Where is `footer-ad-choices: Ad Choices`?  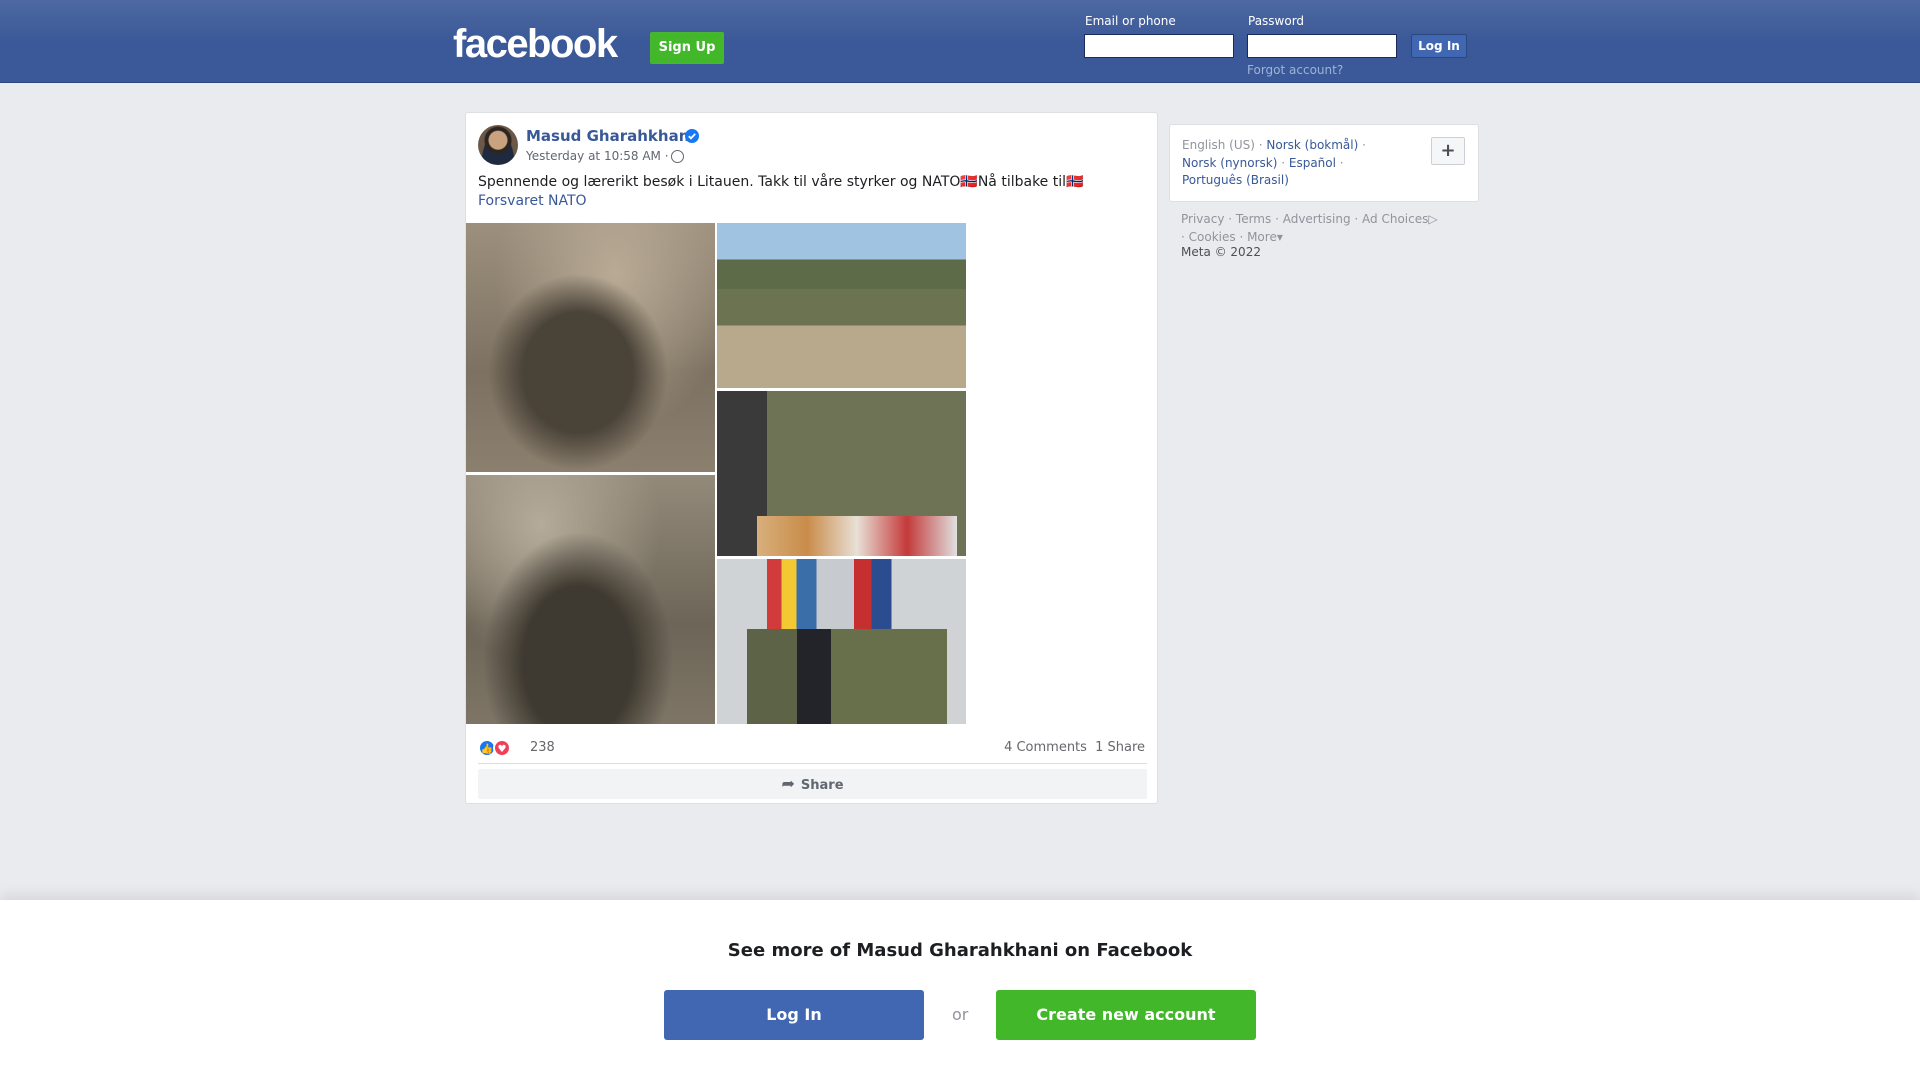 footer-ad-choices: Ad Choices is located at coordinates (1395, 219).